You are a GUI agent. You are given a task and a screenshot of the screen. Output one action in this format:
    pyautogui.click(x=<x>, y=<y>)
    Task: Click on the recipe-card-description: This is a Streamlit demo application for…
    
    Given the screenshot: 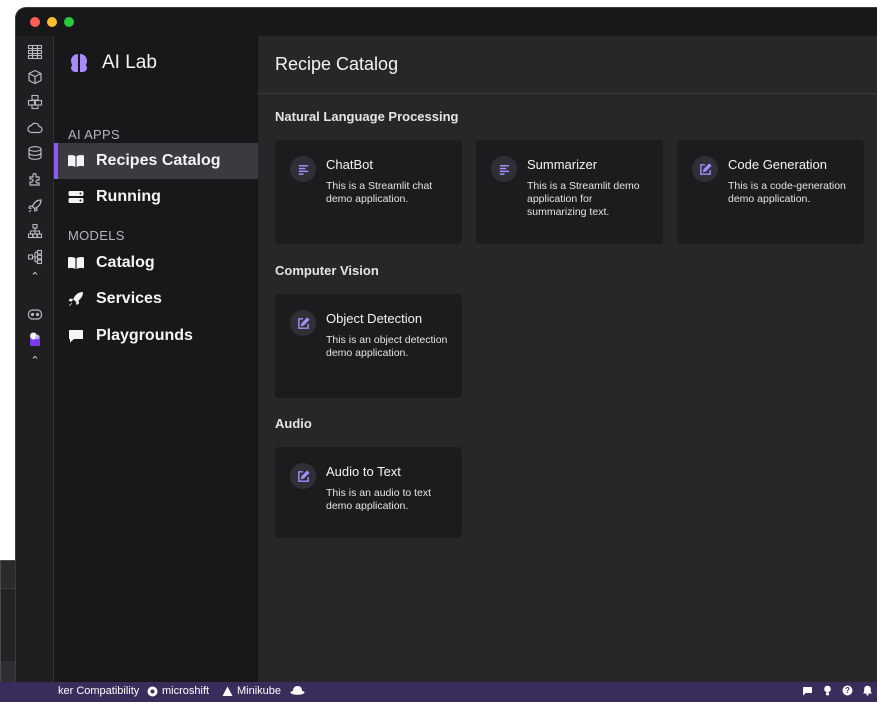 What is the action you would take?
    pyautogui.click(x=583, y=199)
    